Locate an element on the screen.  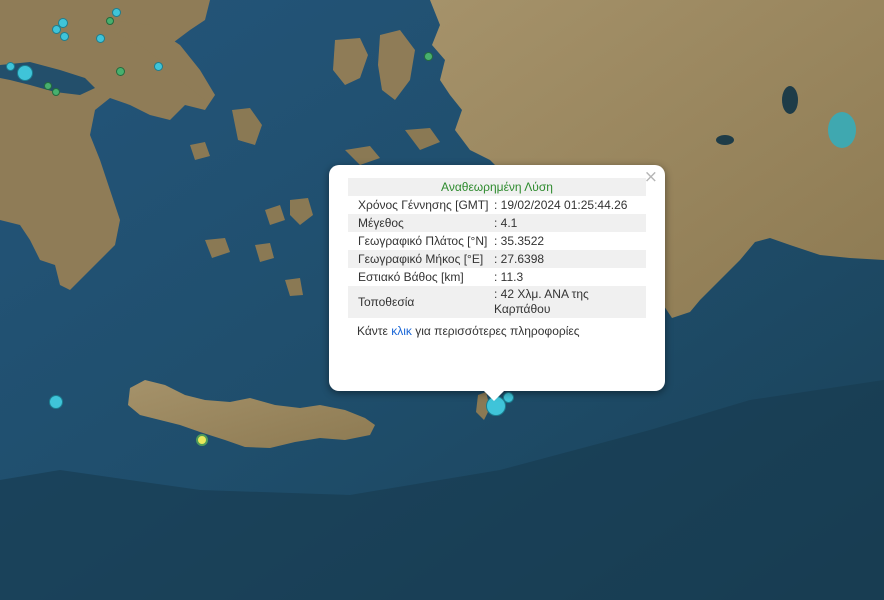
popup-title: Αναθεωρημένη Λύση is located at coordinates (497, 187).